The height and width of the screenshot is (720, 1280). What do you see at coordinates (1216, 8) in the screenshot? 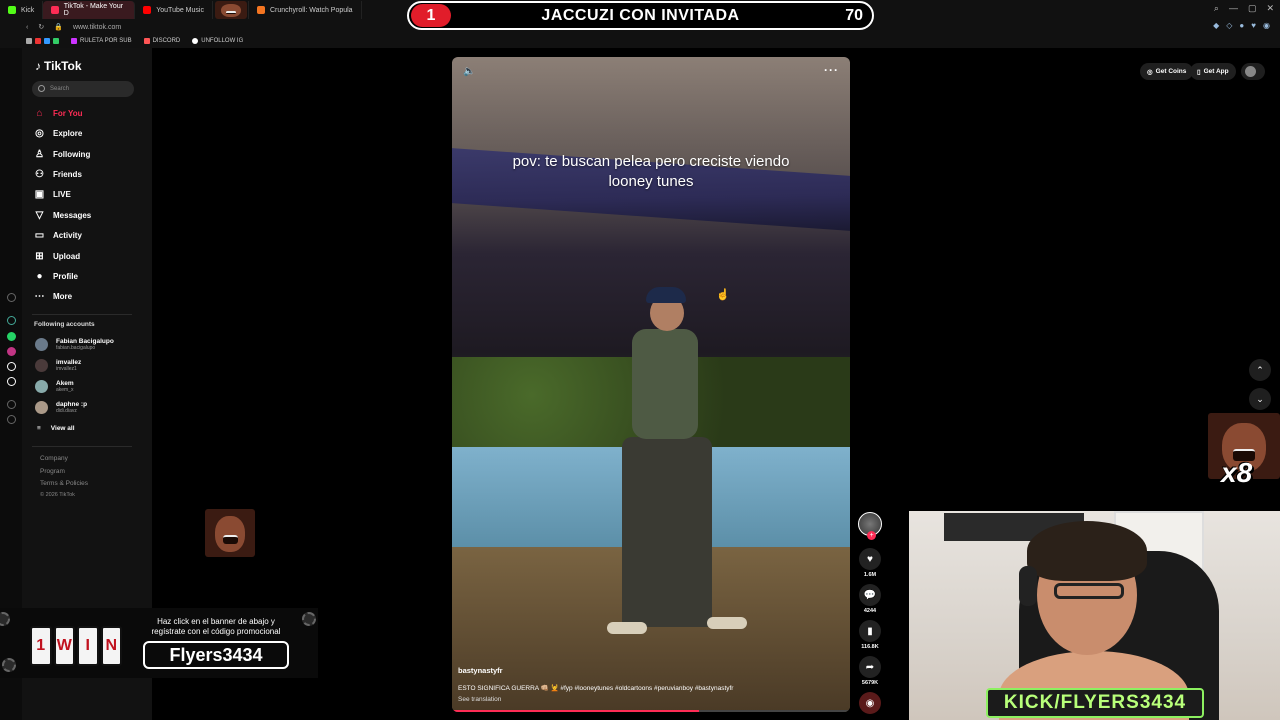
I see `search-tabs-icon: ⌕` at bounding box center [1216, 8].